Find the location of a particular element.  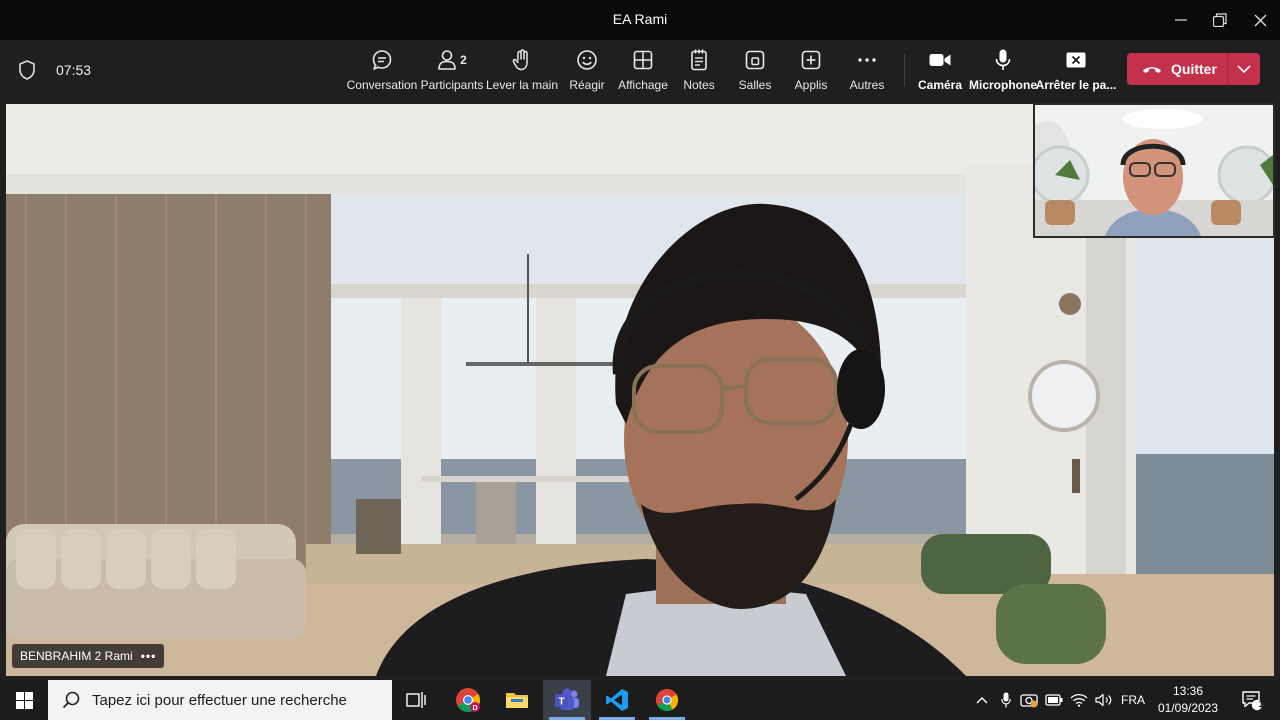

more-actions-label: Autres is located at coordinates (867, 85).